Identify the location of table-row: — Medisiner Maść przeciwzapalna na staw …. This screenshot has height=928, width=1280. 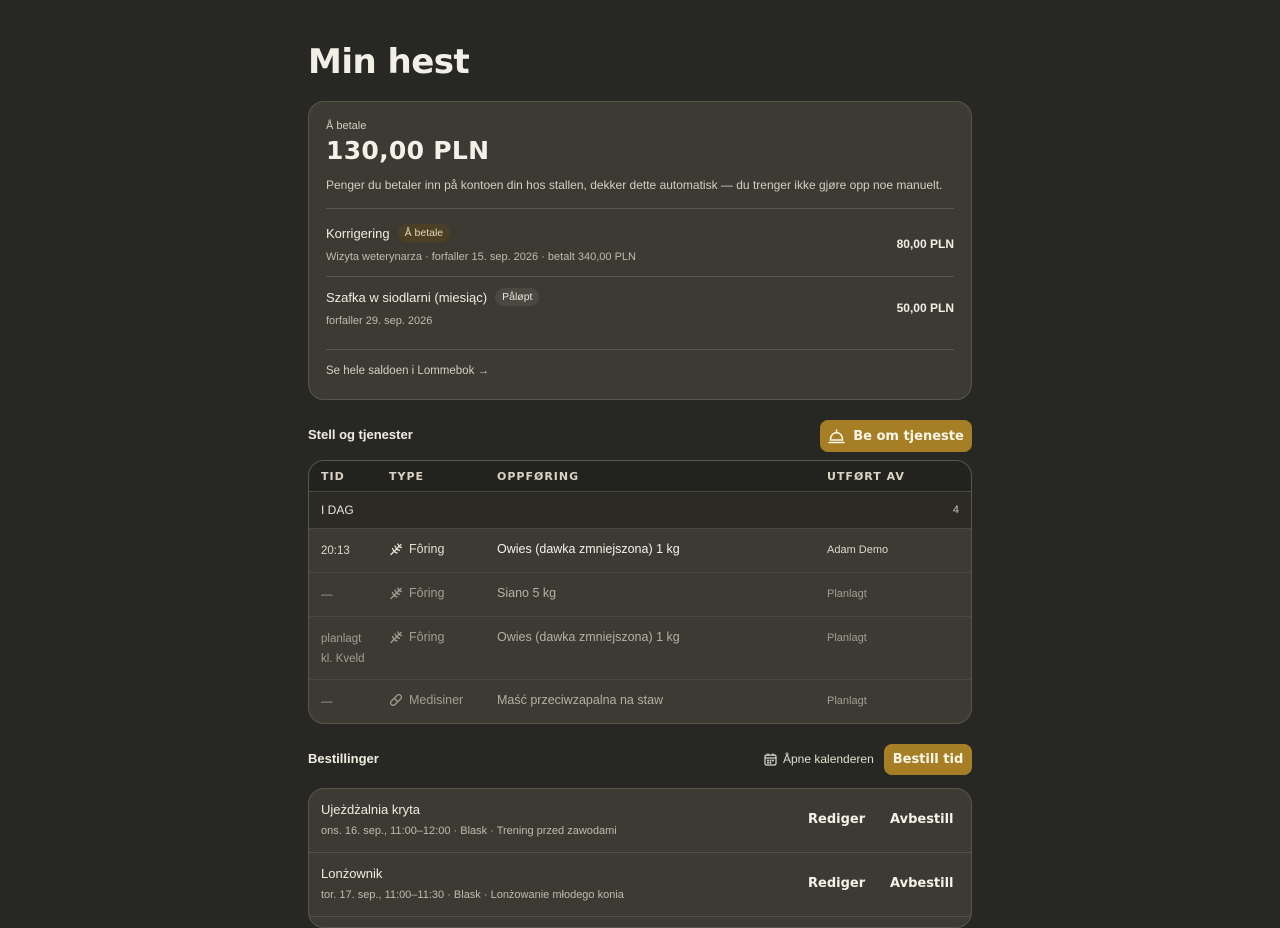
(640, 701).